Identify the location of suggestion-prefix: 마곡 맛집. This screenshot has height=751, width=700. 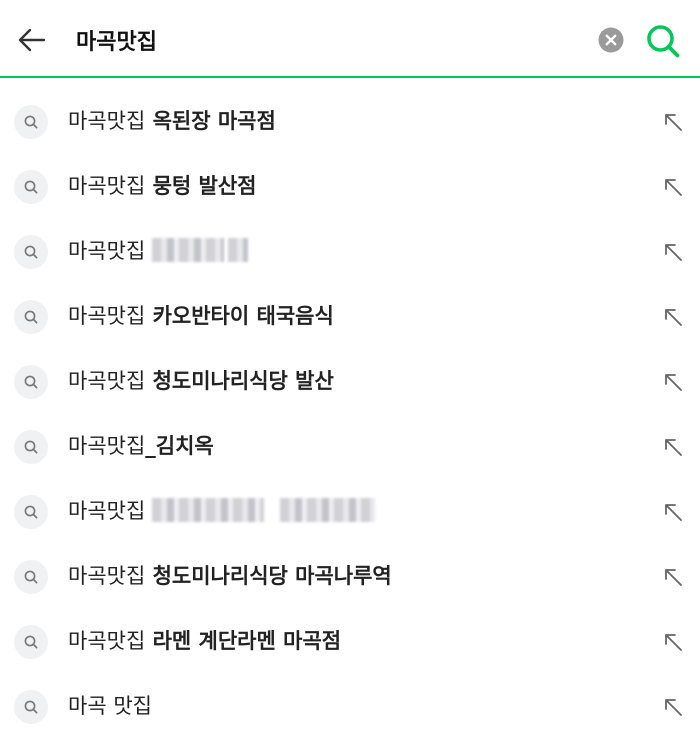
(110, 706).